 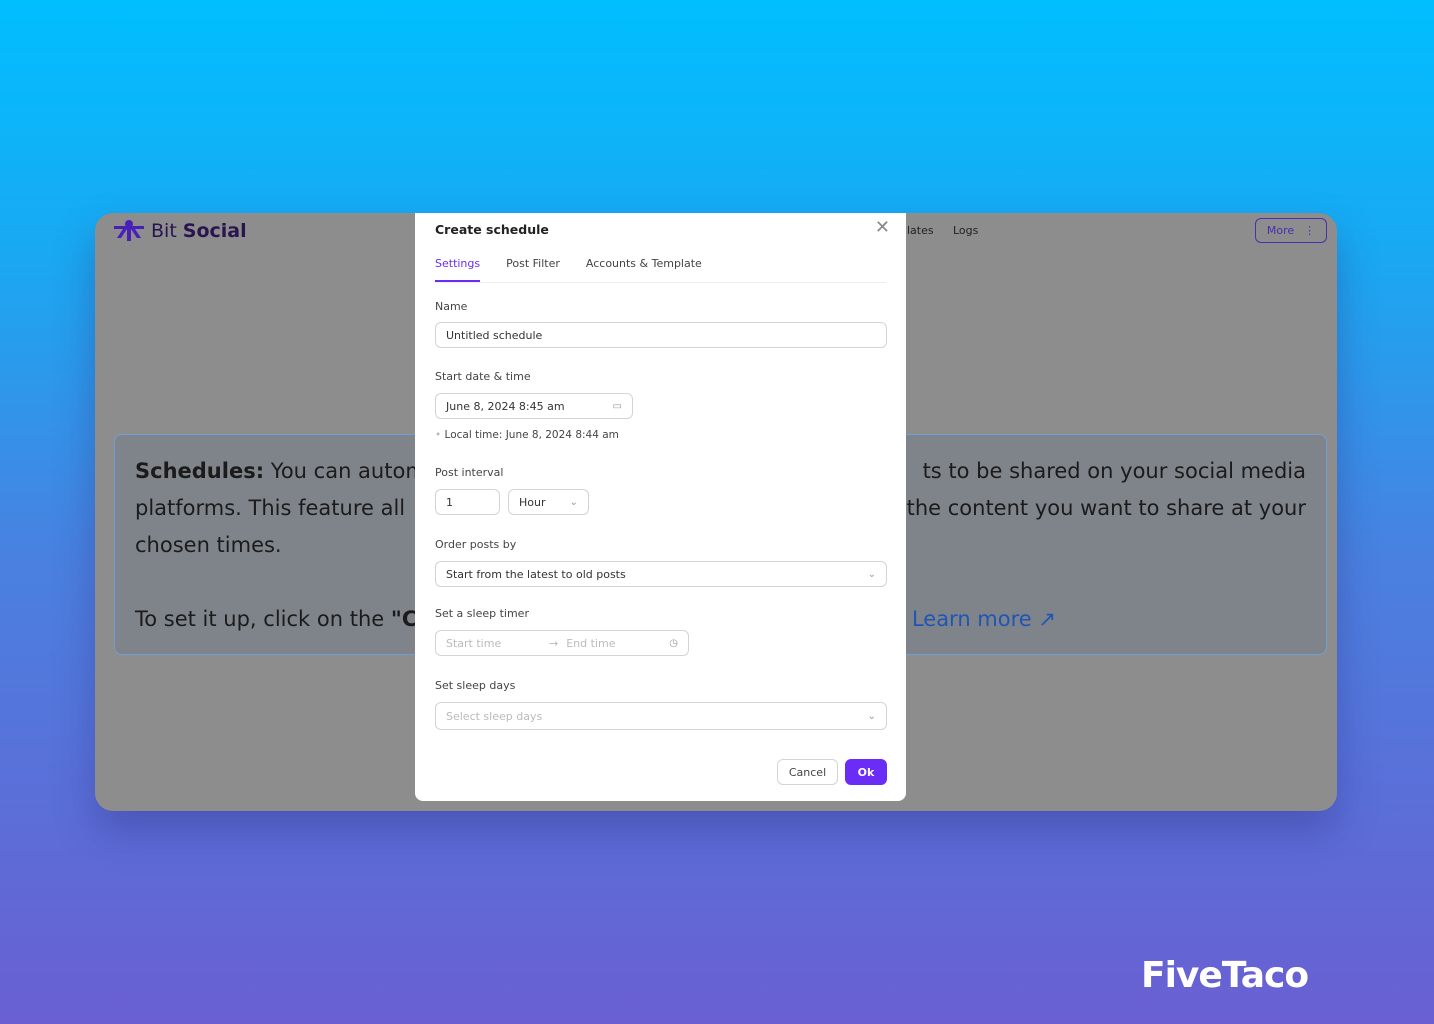 I want to click on sleep-timer-range: Start time → End time ◷, so click(x=562, y=643).